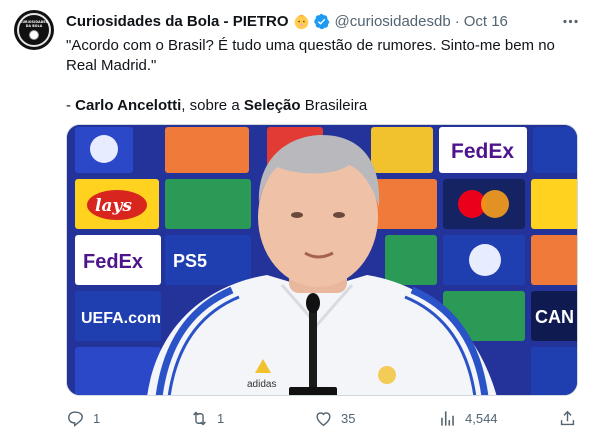  I want to click on microphone, so click(313, 349).